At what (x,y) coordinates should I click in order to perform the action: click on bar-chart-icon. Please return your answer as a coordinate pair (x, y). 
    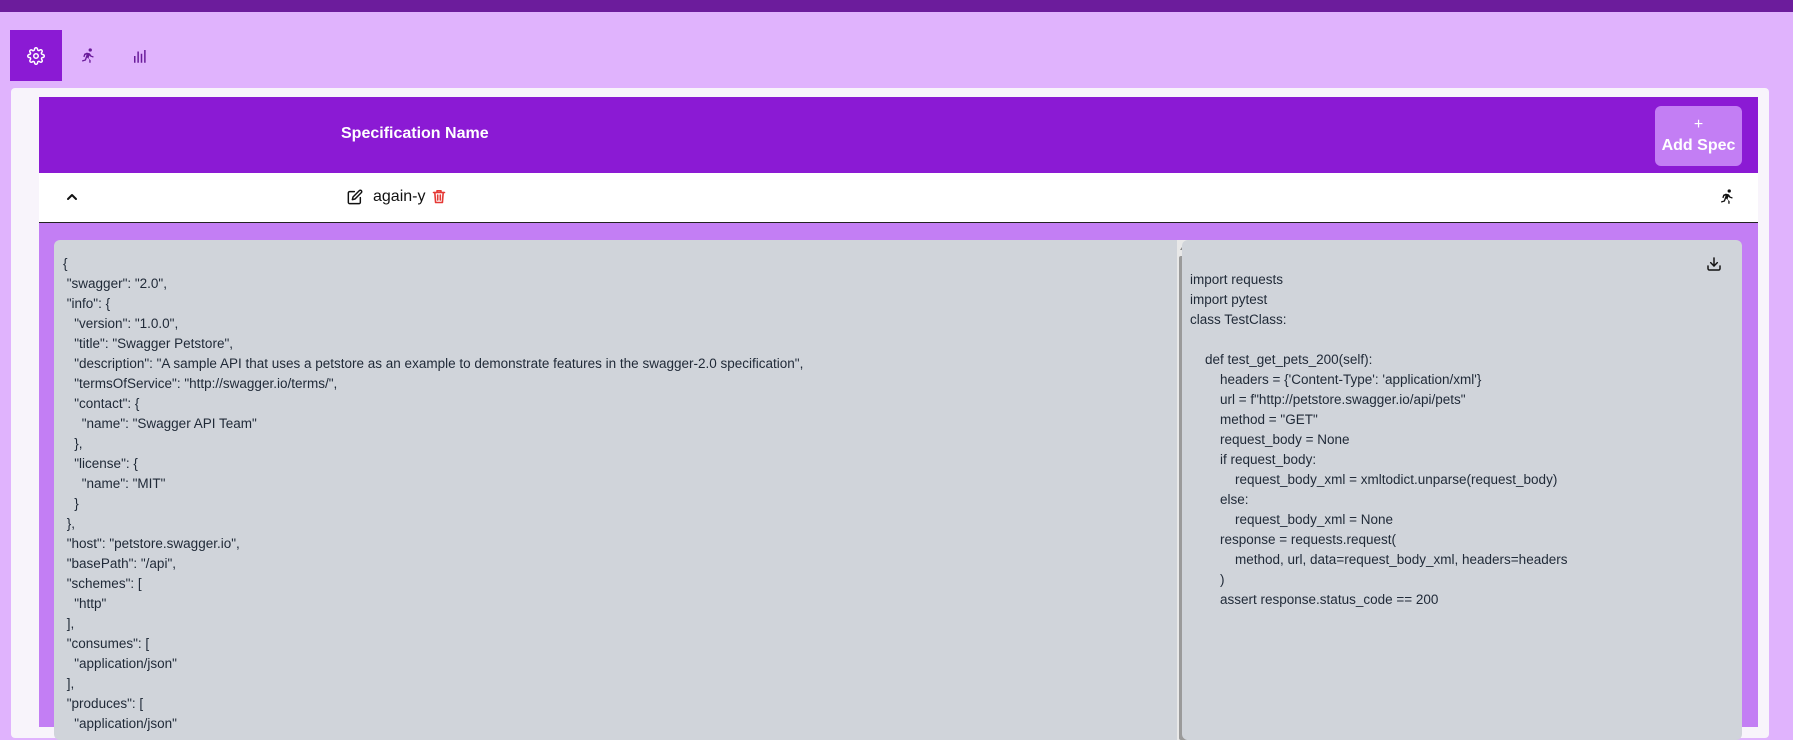
    Looking at the image, I should click on (140, 56).